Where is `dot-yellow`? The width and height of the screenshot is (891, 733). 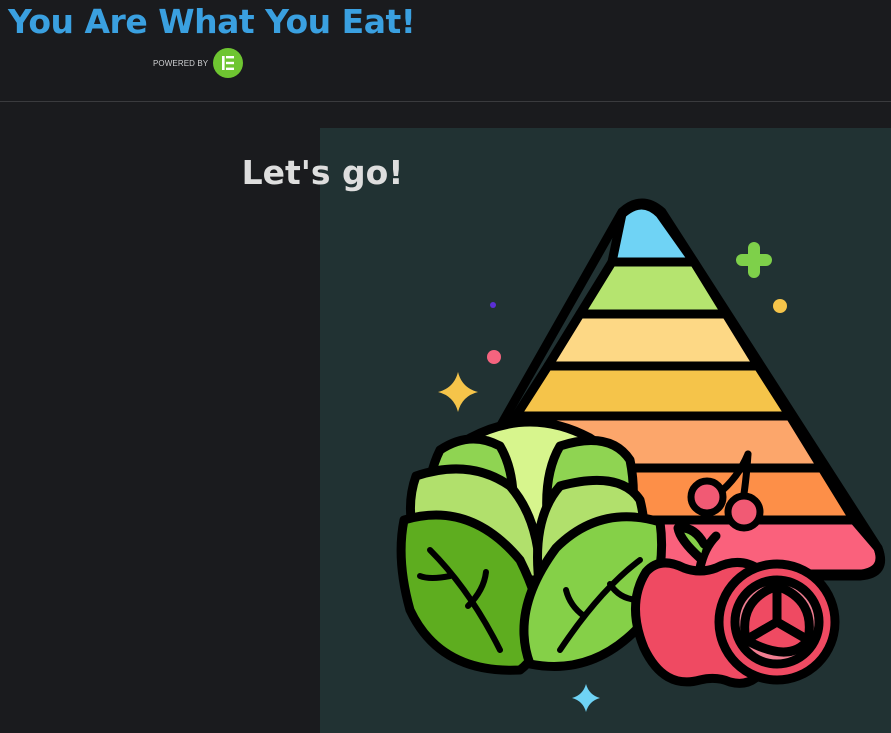
dot-yellow is located at coordinates (780, 306).